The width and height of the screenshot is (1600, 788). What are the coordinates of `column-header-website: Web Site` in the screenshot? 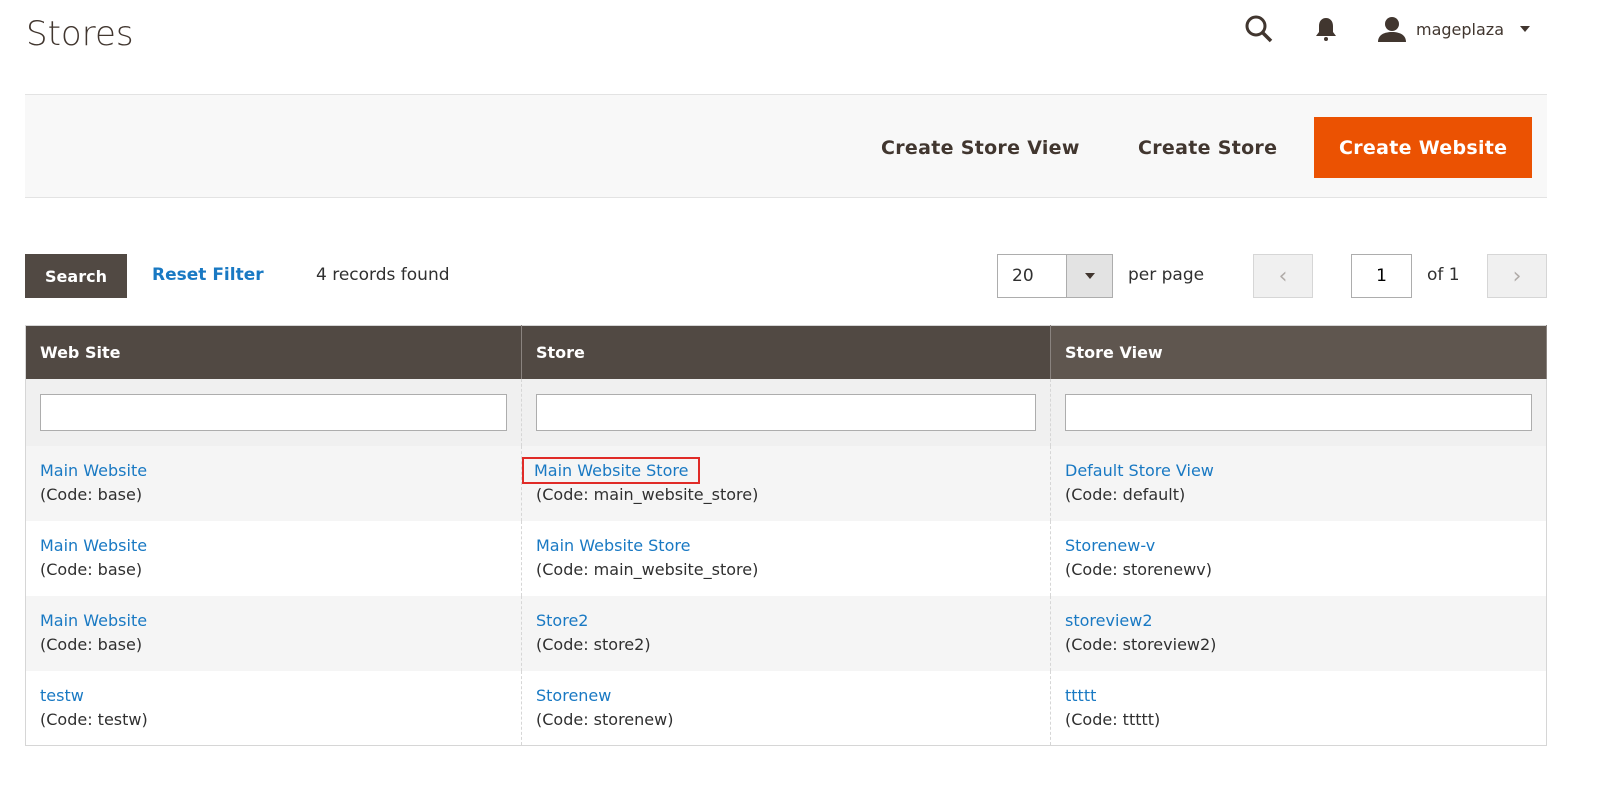 It's located at (273, 352).